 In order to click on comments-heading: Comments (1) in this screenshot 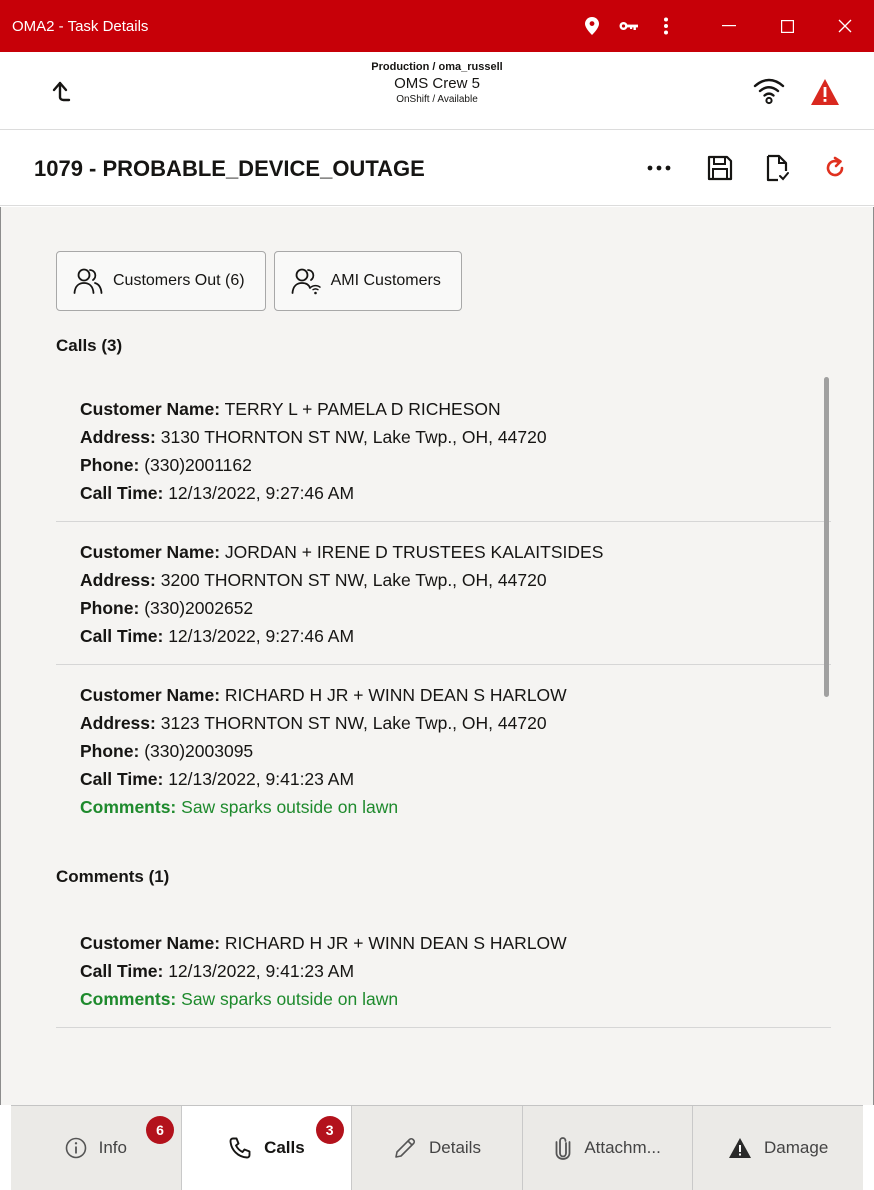, I will do `click(113, 876)`.